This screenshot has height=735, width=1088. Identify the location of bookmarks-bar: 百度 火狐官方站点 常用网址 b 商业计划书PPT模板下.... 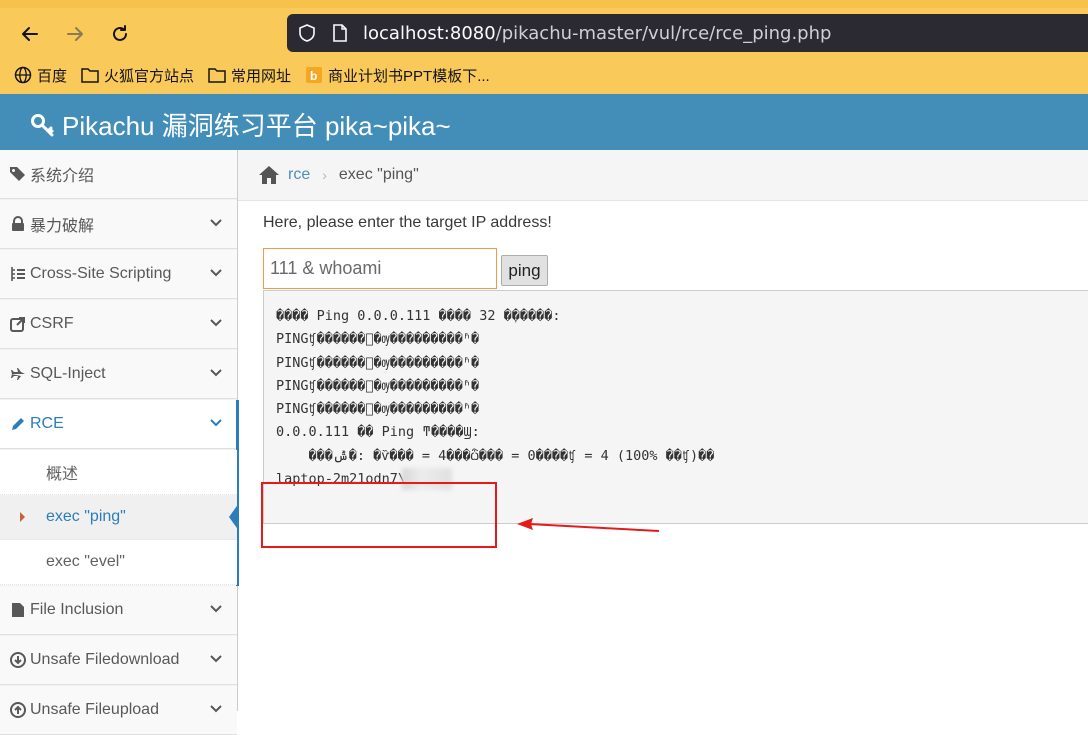
(259, 75).